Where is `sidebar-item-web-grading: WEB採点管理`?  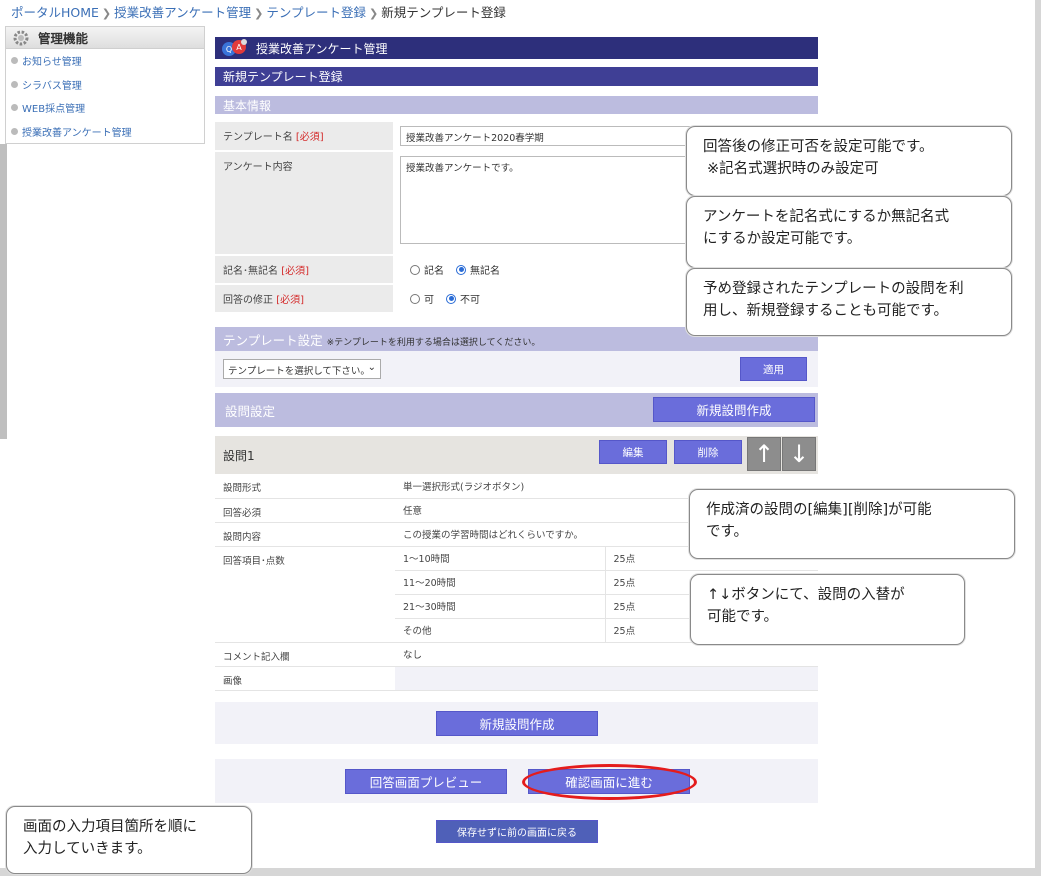 sidebar-item-web-grading: WEB採点管理 is located at coordinates (105, 108).